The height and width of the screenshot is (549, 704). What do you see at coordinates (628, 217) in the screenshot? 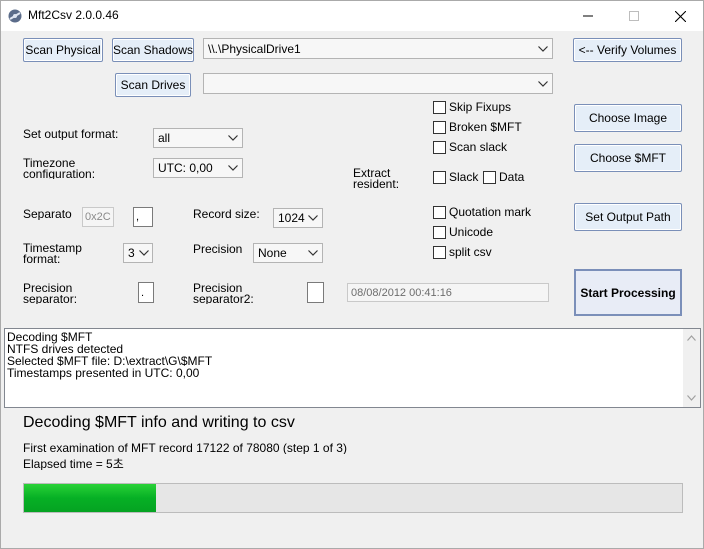
I see `set-output-path-button: Set Output Path` at bounding box center [628, 217].